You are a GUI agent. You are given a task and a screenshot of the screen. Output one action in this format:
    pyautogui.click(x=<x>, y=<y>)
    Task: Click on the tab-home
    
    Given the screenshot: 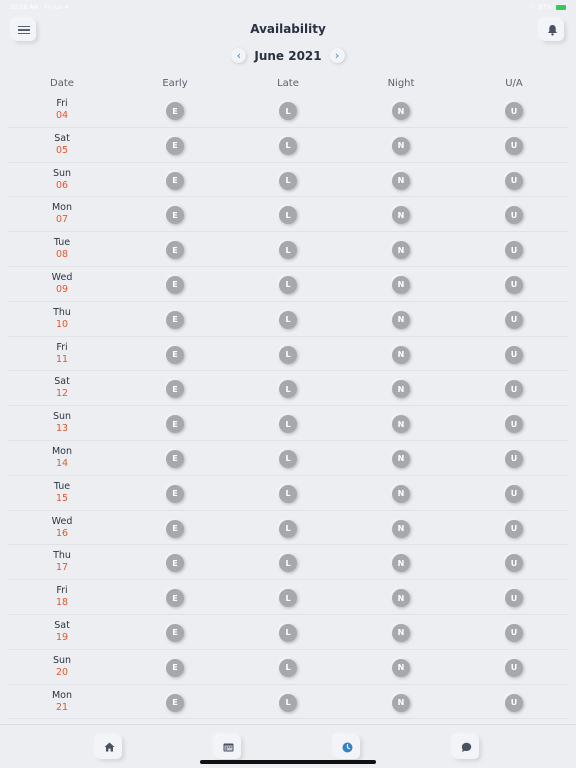 What is the action you would take?
    pyautogui.click(x=109, y=747)
    